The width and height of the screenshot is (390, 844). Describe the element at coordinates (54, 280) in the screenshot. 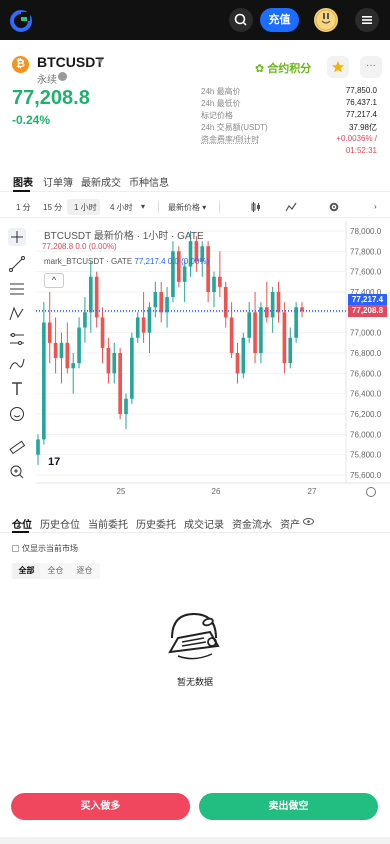

I see `collapse-legend-button: ^` at that location.